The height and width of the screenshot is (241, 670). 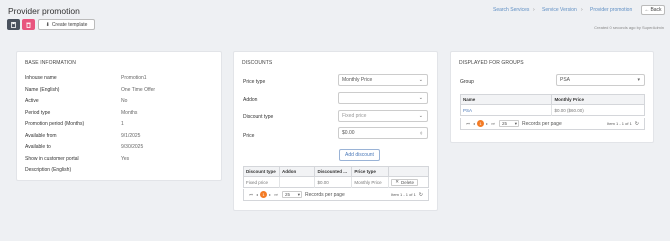 I want to click on save-button, so click(x=13, y=24).